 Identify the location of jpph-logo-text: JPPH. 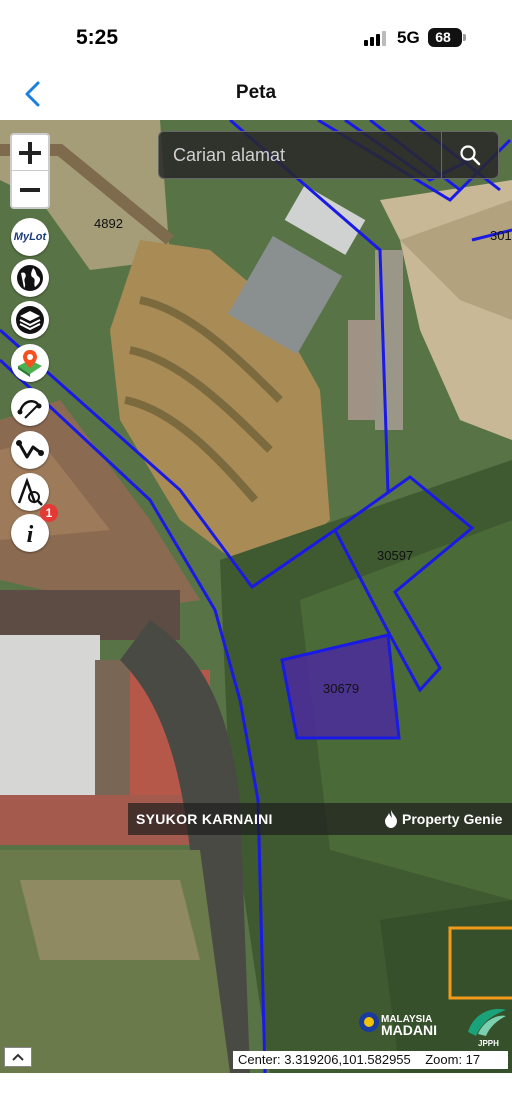
(488, 1043).